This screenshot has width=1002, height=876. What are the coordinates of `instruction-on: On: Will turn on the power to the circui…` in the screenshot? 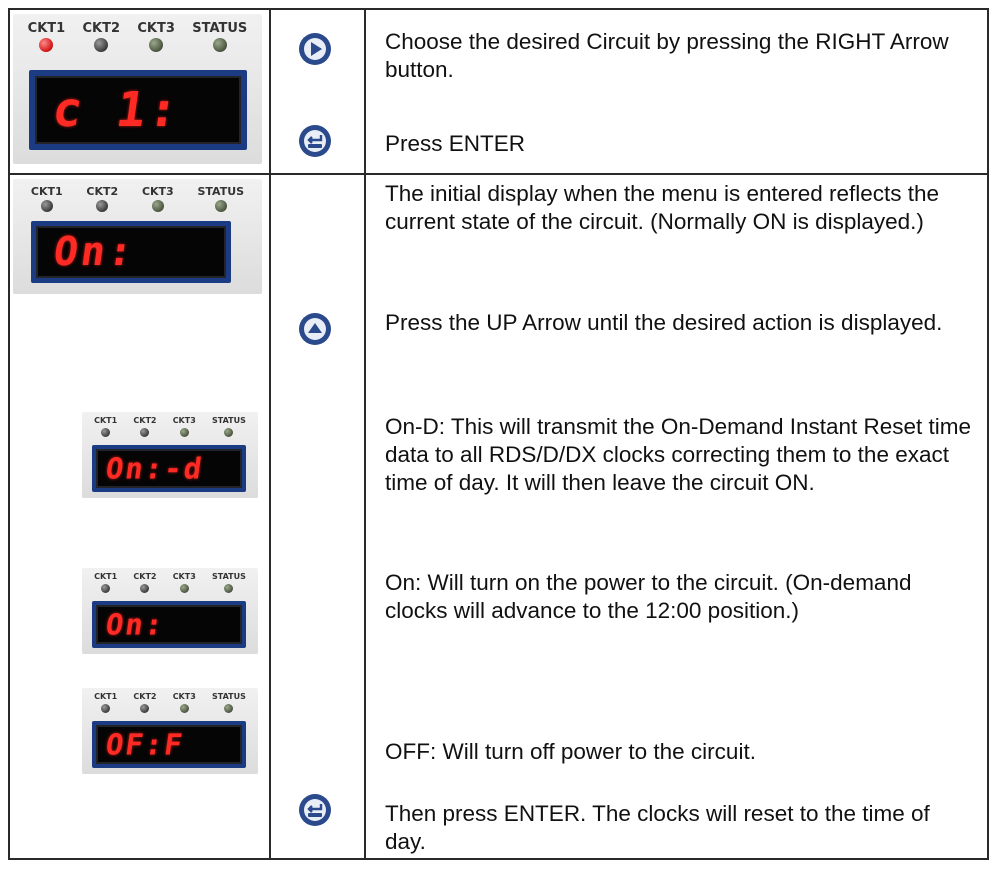 It's located at (648, 596).